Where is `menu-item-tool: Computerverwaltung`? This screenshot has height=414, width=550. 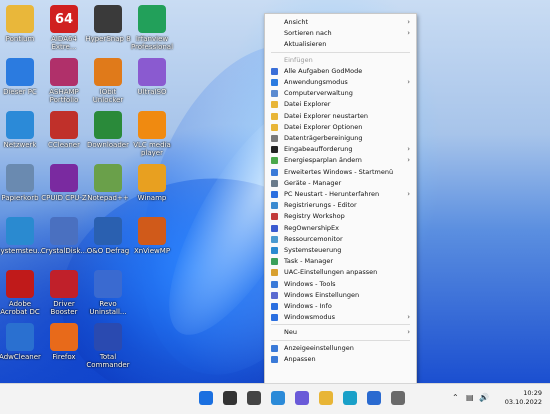 menu-item-tool: Computerverwaltung is located at coordinates (340, 93).